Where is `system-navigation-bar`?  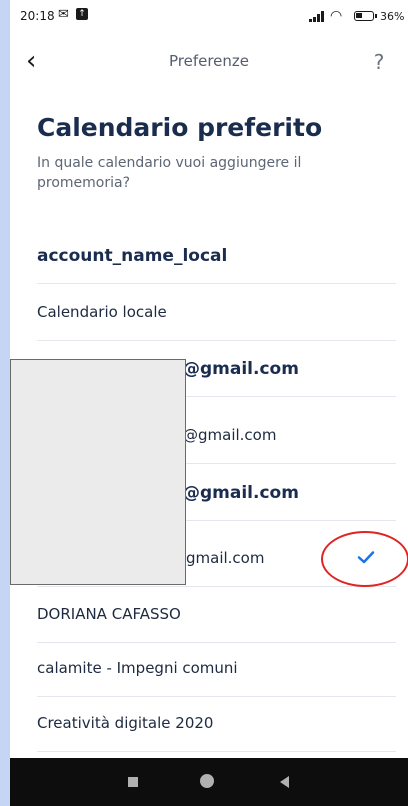 system-navigation-bar is located at coordinates (209, 782).